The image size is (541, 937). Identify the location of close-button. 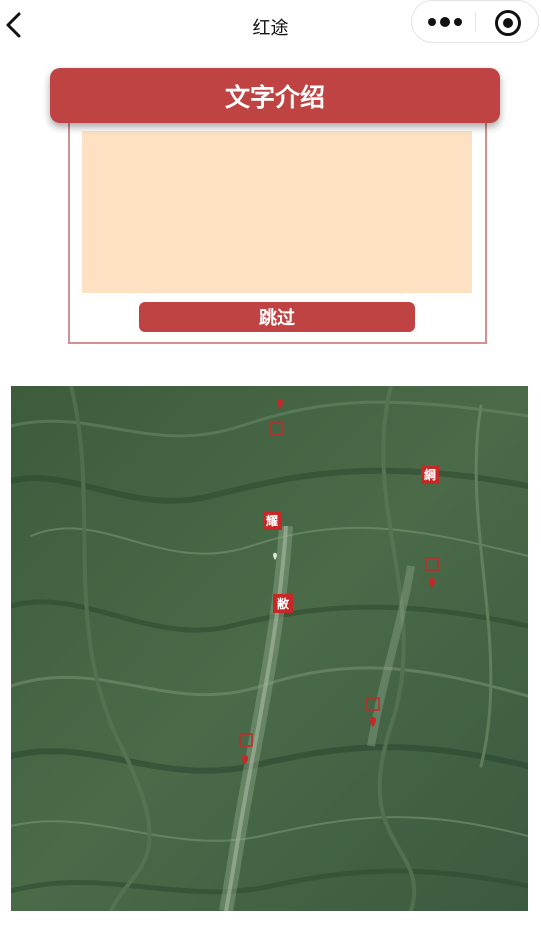
(508, 23).